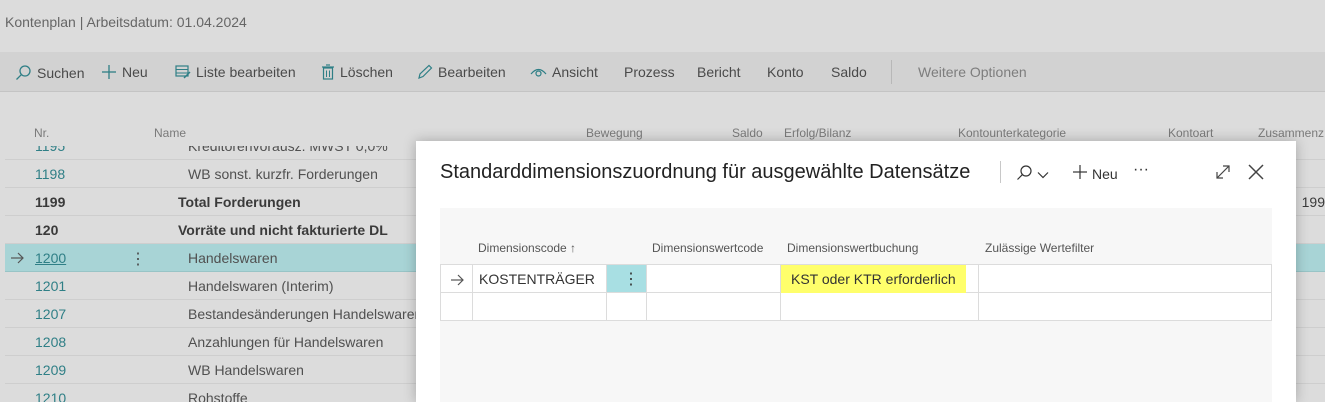 This screenshot has width=1325, height=402. What do you see at coordinates (425, 72) in the screenshot?
I see `pencil-icon` at bounding box center [425, 72].